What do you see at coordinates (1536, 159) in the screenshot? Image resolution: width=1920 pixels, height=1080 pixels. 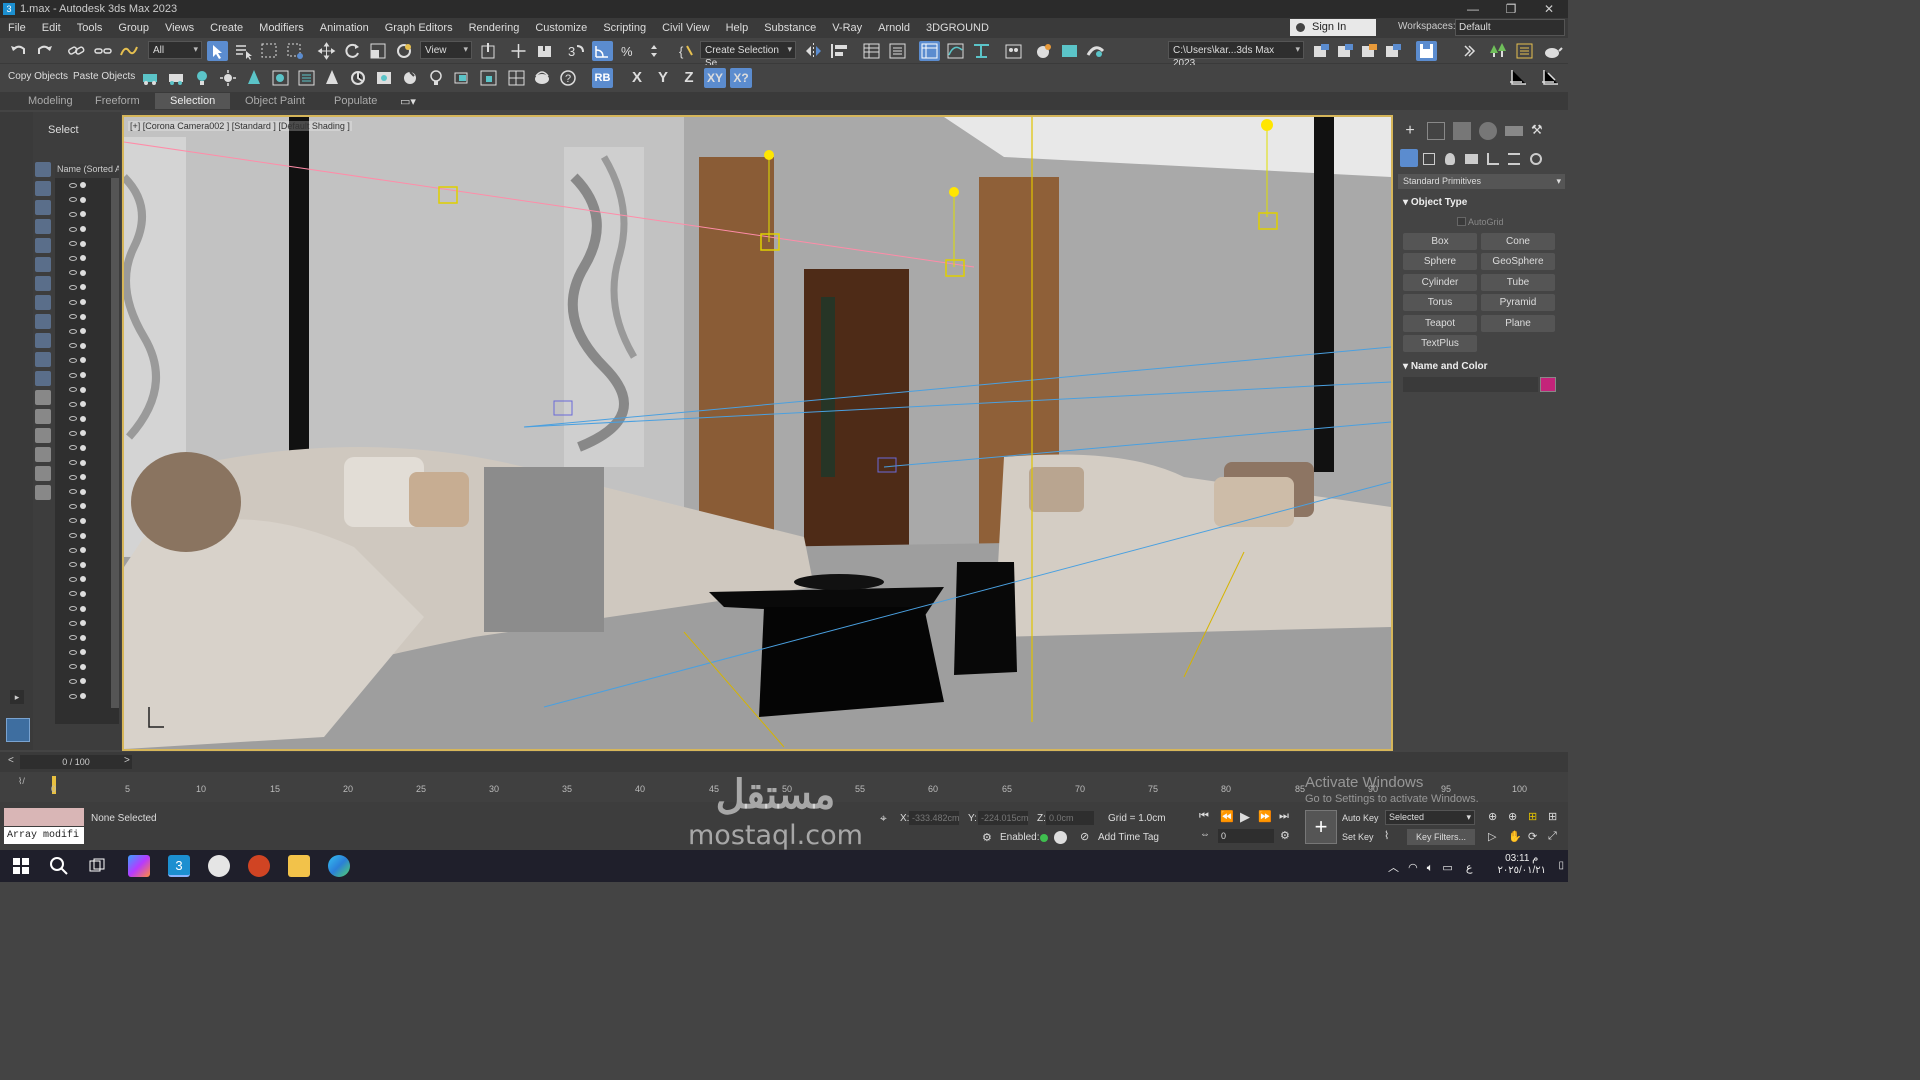 I see `systems-category-icon` at bounding box center [1536, 159].